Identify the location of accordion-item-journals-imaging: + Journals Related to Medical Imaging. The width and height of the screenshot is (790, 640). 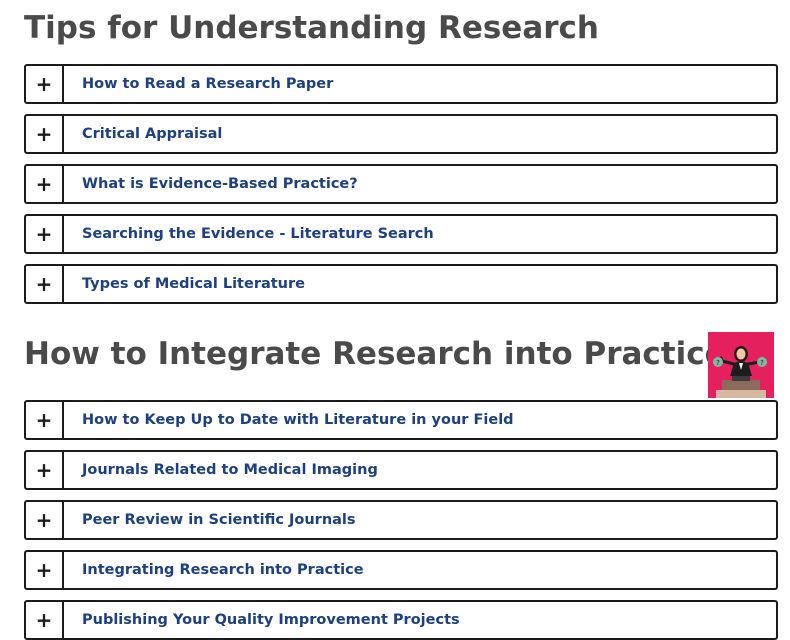
(401, 470).